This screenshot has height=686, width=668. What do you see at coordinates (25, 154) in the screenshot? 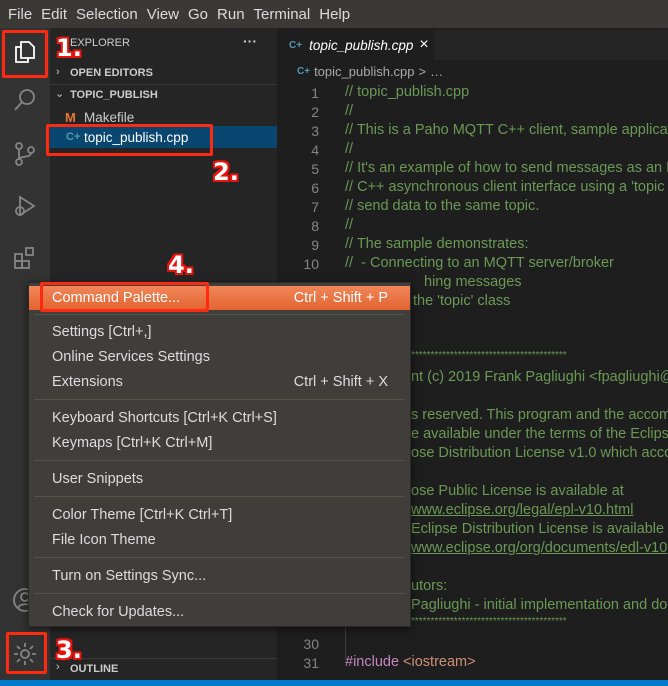
I see `source-control-icon` at bounding box center [25, 154].